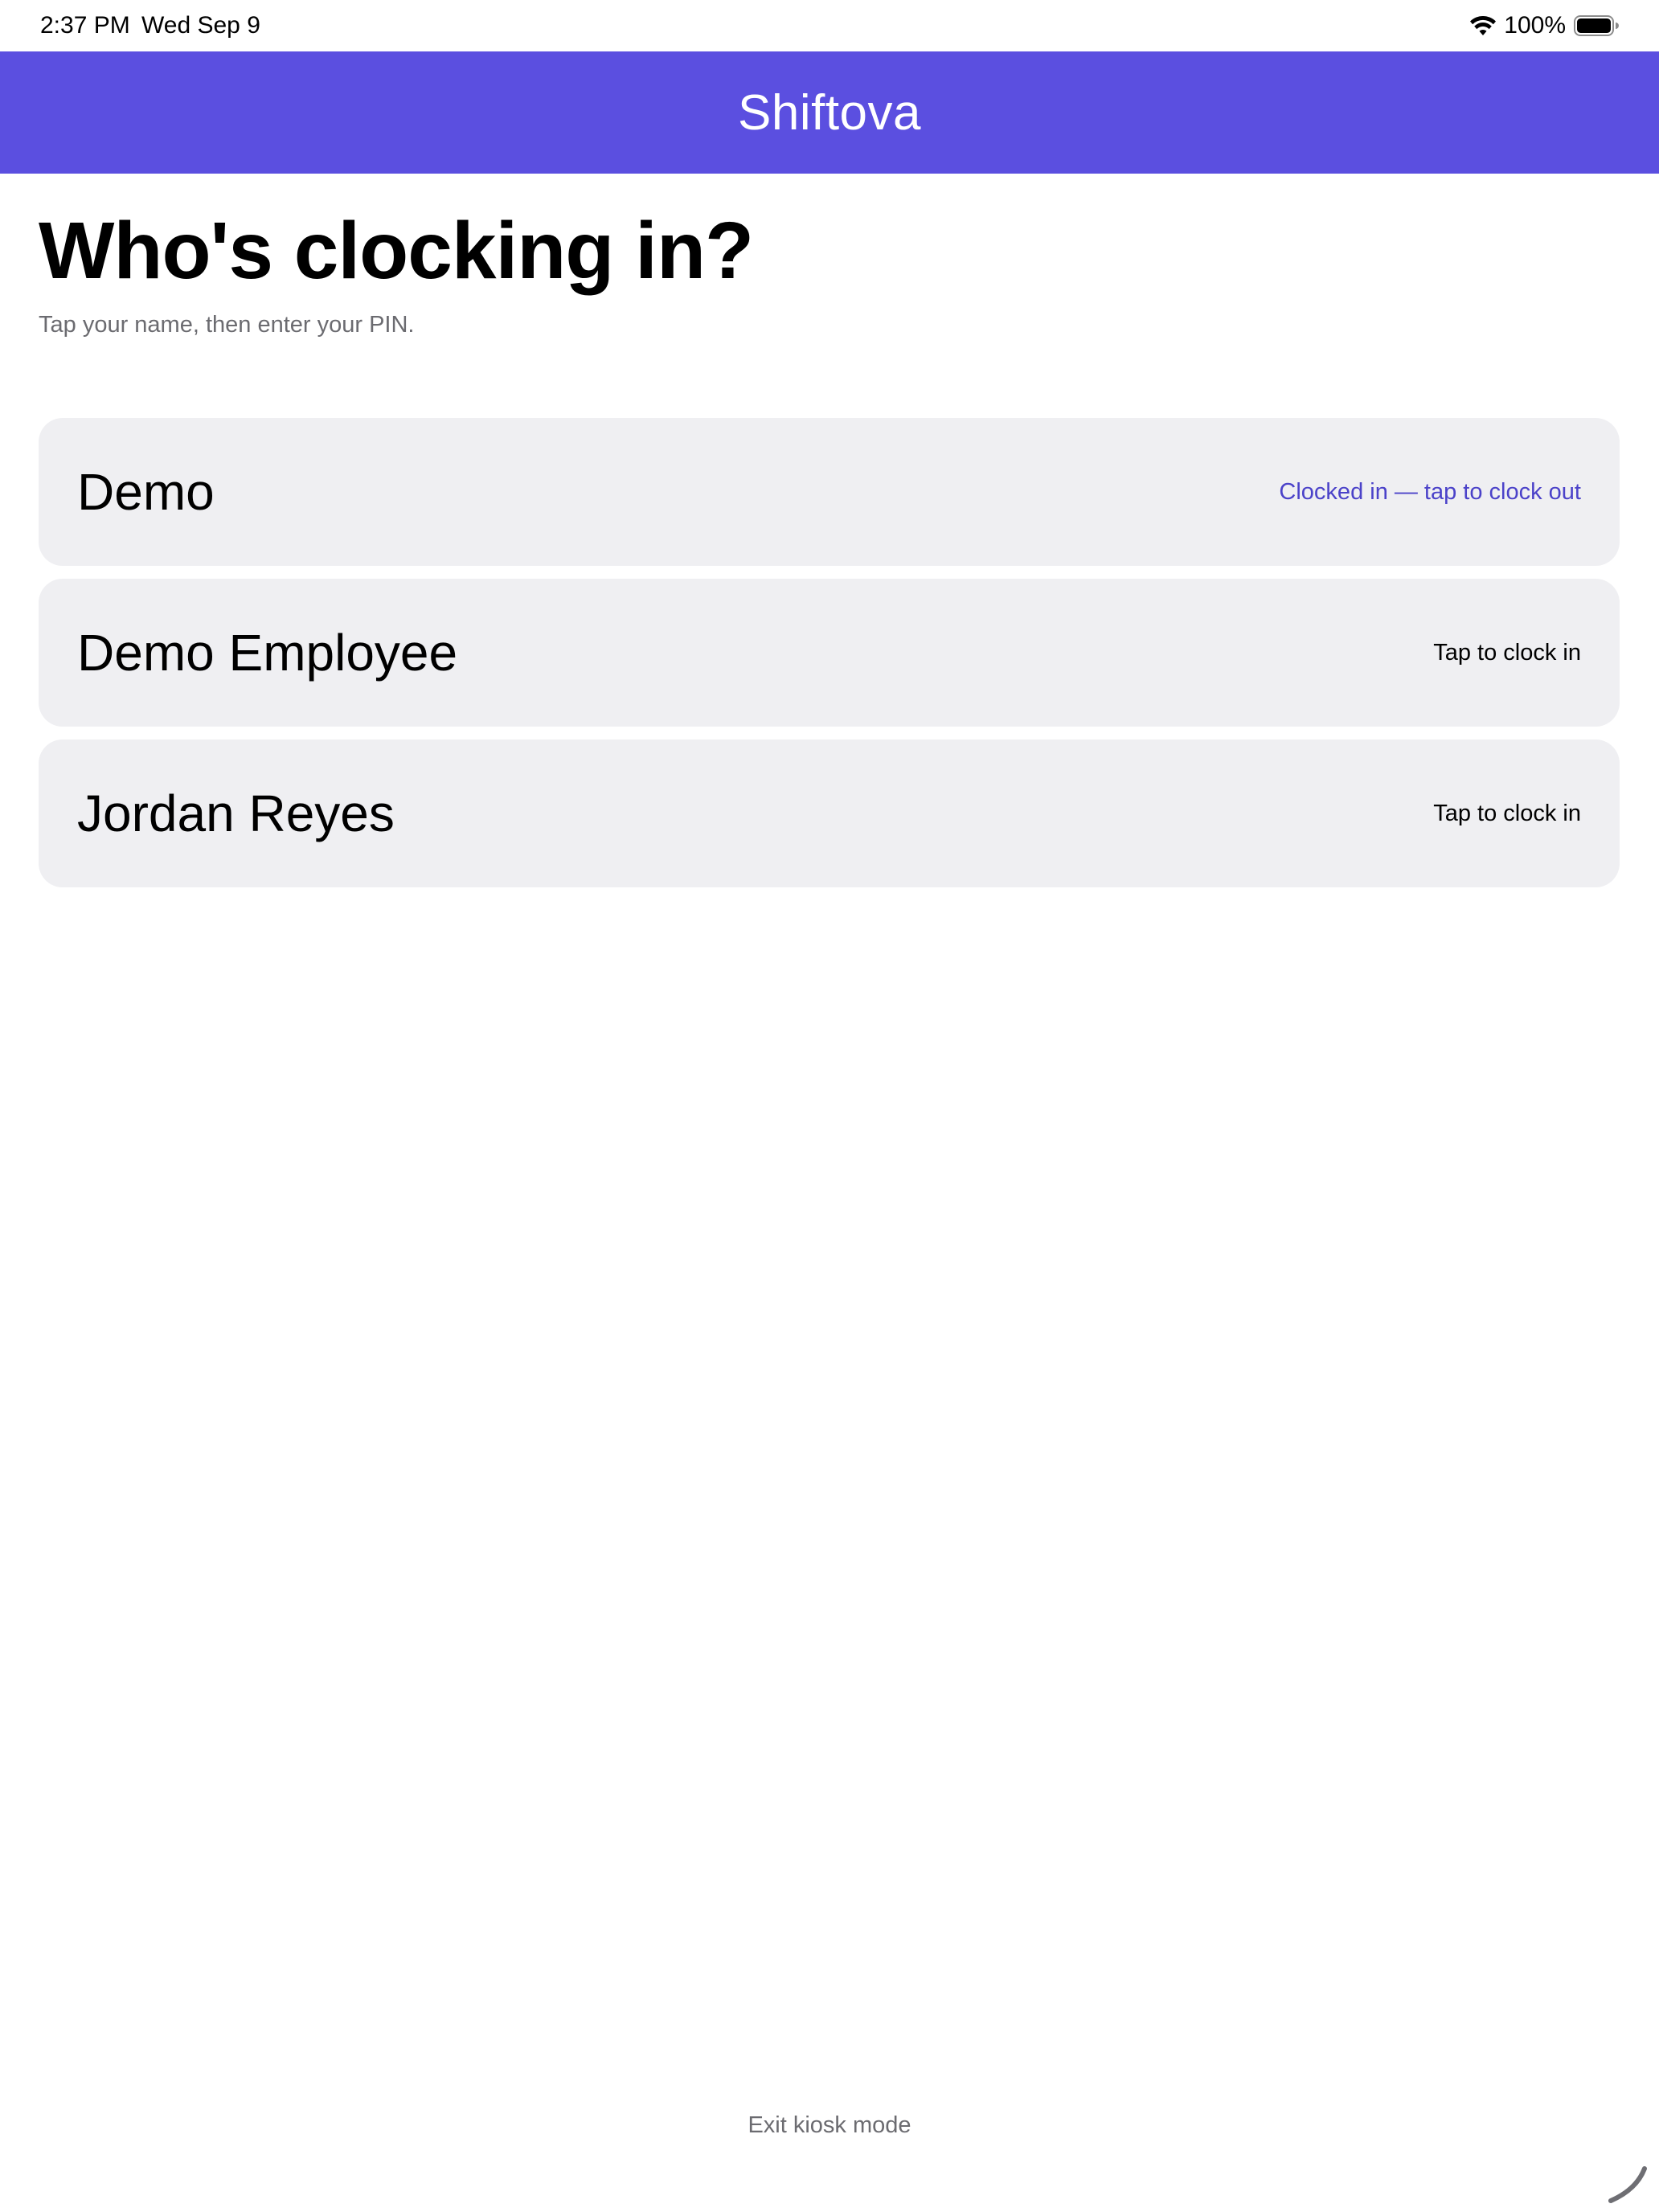 Image resolution: width=1659 pixels, height=2212 pixels. Describe the element at coordinates (146, 492) in the screenshot. I see `employee-name: Demo` at that location.